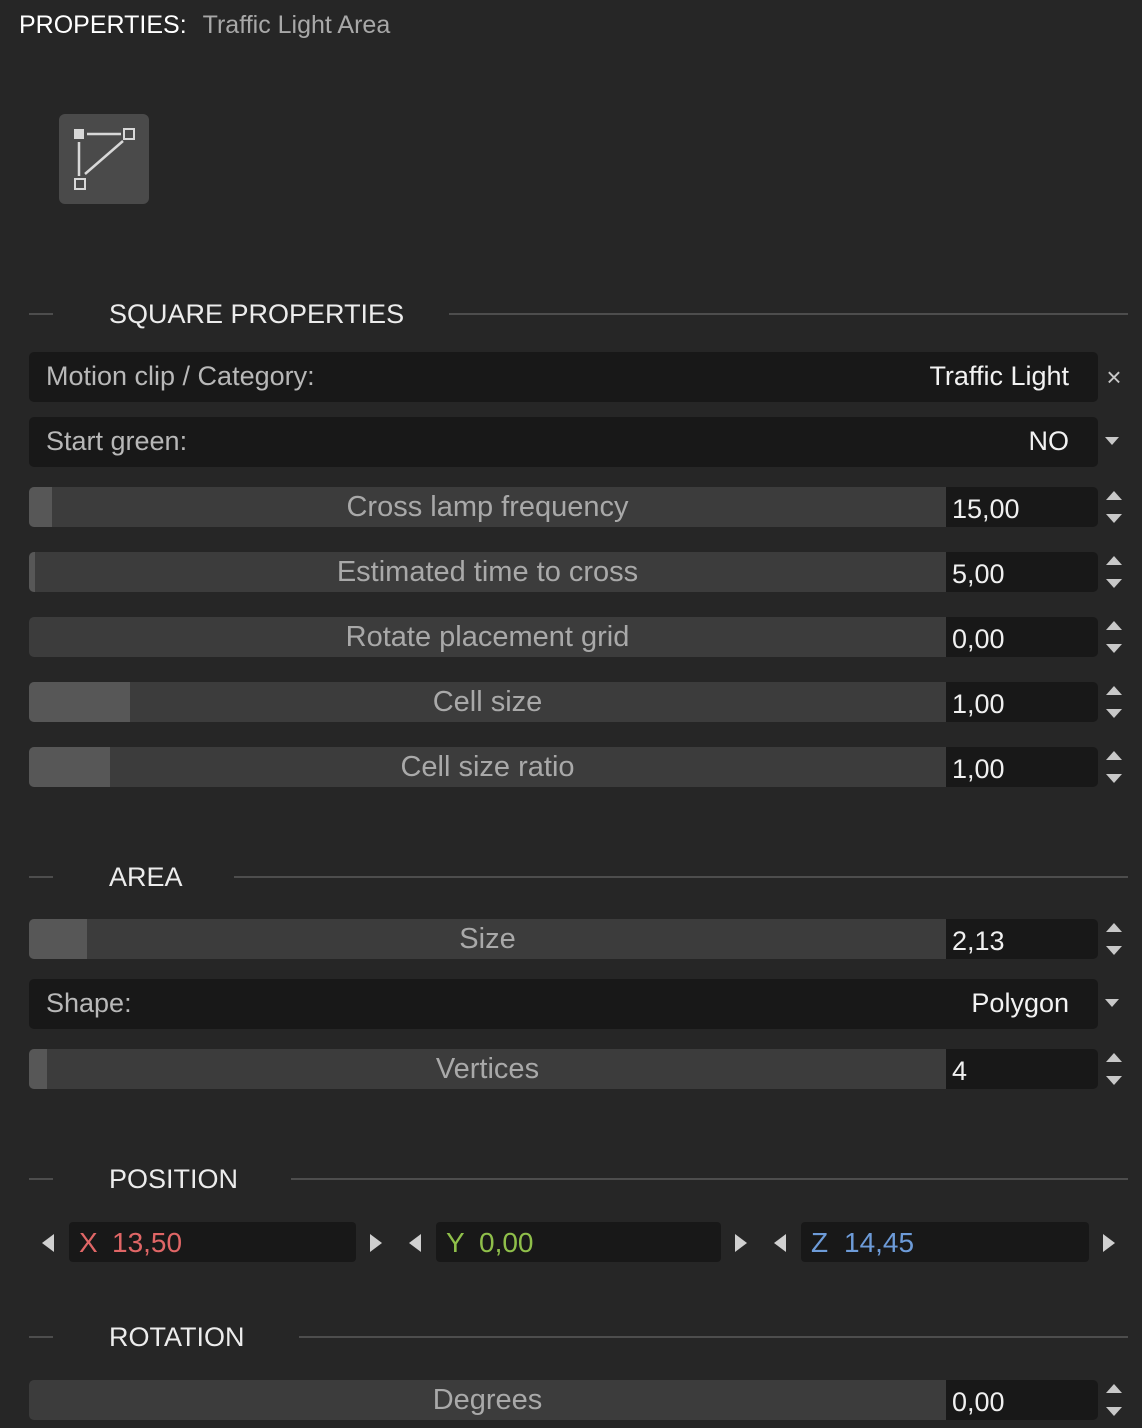 This screenshot has width=1142, height=1428. What do you see at coordinates (741, 1243) in the screenshot?
I see `increment-y-icon` at bounding box center [741, 1243].